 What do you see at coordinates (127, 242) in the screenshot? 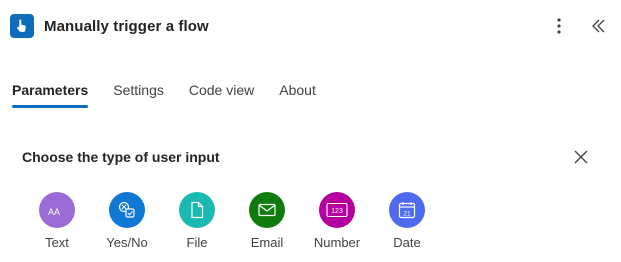
I see `input-type-label: Yes/No` at bounding box center [127, 242].